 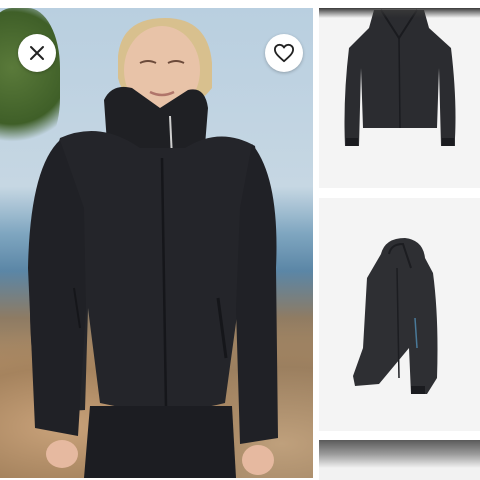 I want to click on jacket-front-image, so click(x=400, y=77).